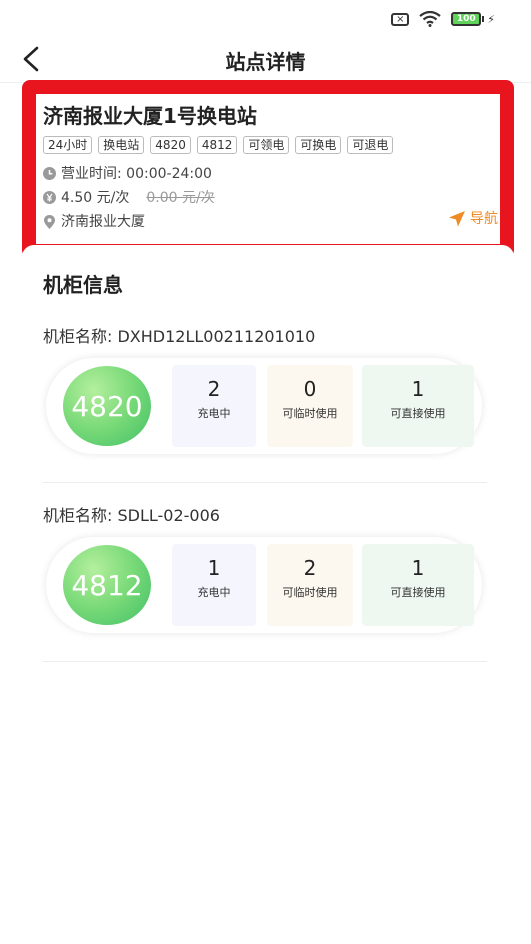  What do you see at coordinates (121, 145) in the screenshot?
I see `tag: 换电站` at bounding box center [121, 145].